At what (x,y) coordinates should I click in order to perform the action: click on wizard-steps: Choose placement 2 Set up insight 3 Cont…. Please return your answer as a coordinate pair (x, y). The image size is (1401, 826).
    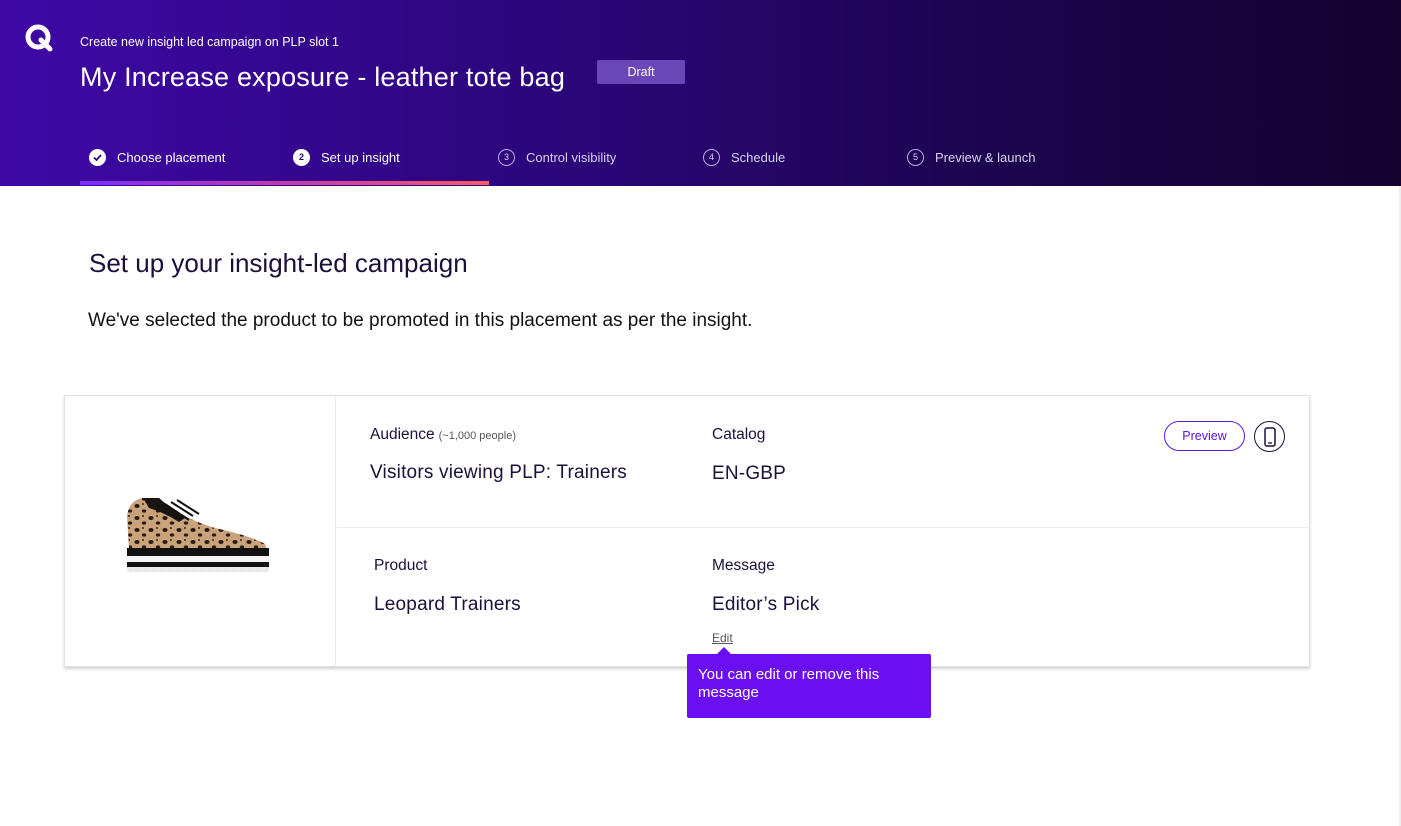
    Looking at the image, I should click on (630, 163).